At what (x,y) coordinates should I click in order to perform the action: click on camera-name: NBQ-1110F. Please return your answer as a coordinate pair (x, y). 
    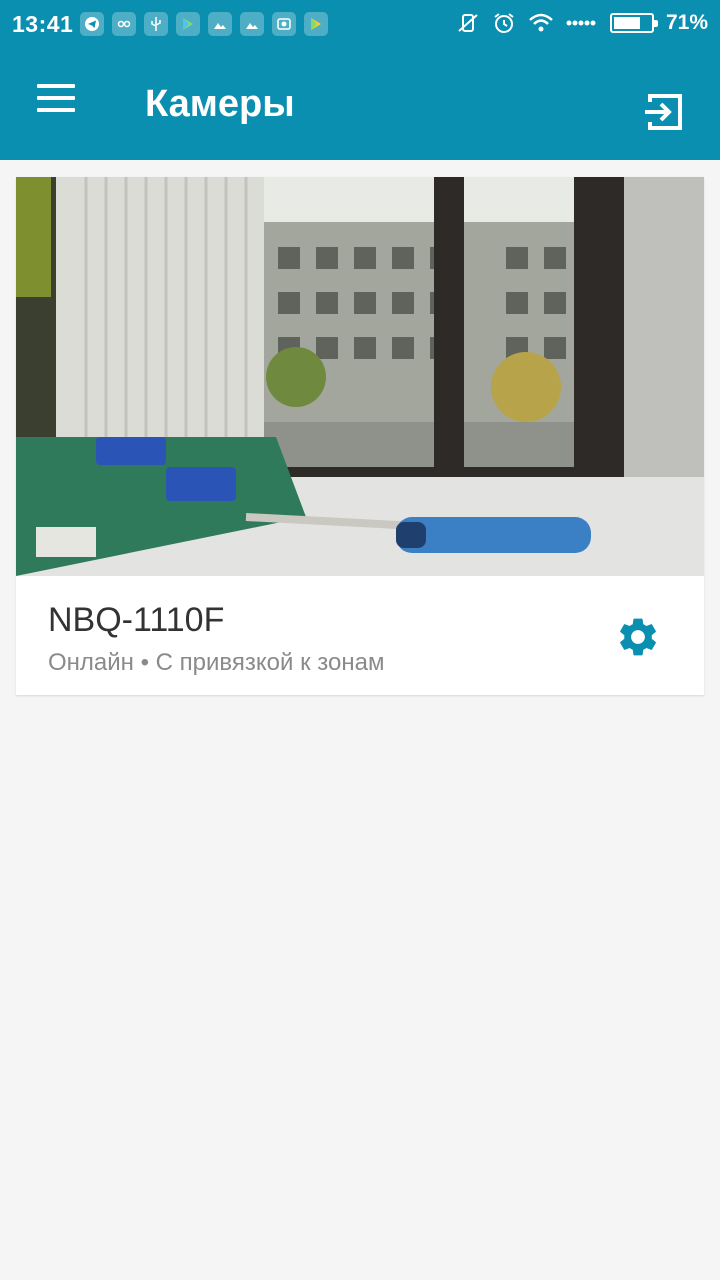
    Looking at the image, I should click on (136, 620).